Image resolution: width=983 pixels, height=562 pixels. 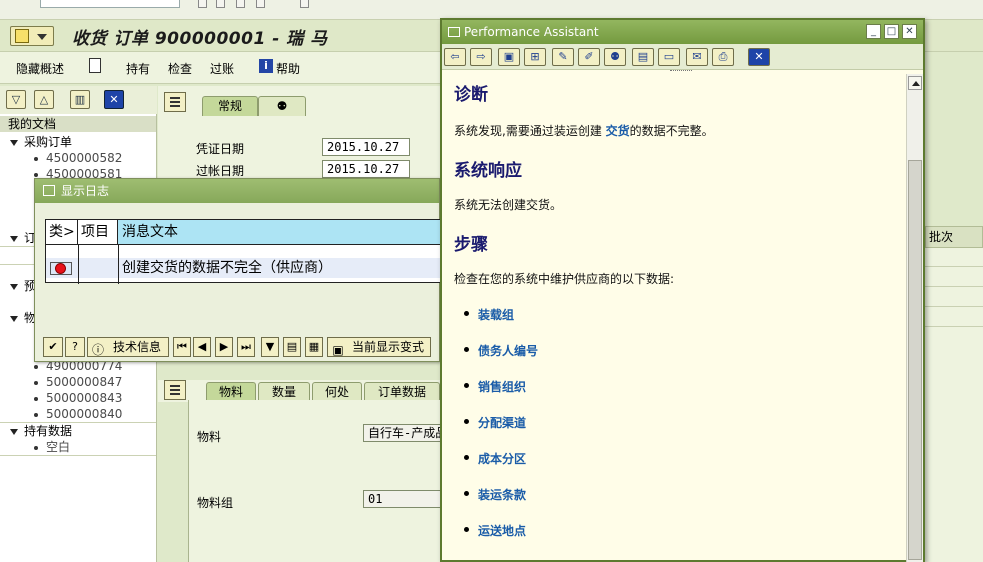 I want to click on message-text: 创建交货的数据不完全（供应商）, so click(x=227, y=268).